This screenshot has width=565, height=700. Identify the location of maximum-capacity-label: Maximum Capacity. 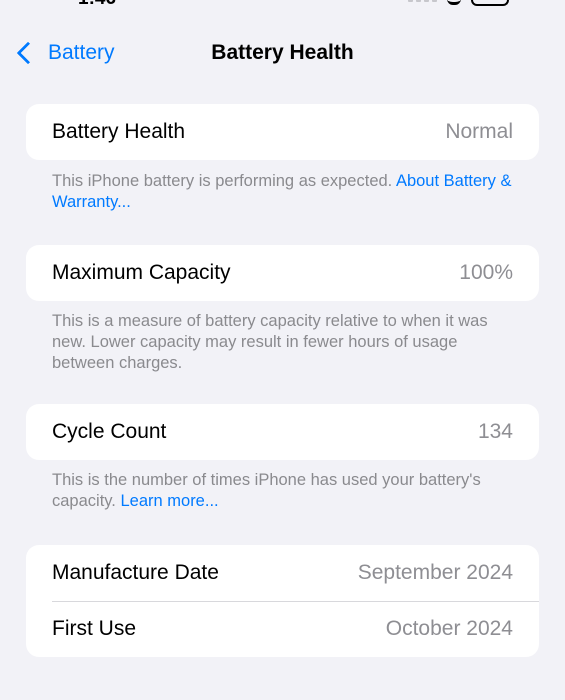
(141, 272).